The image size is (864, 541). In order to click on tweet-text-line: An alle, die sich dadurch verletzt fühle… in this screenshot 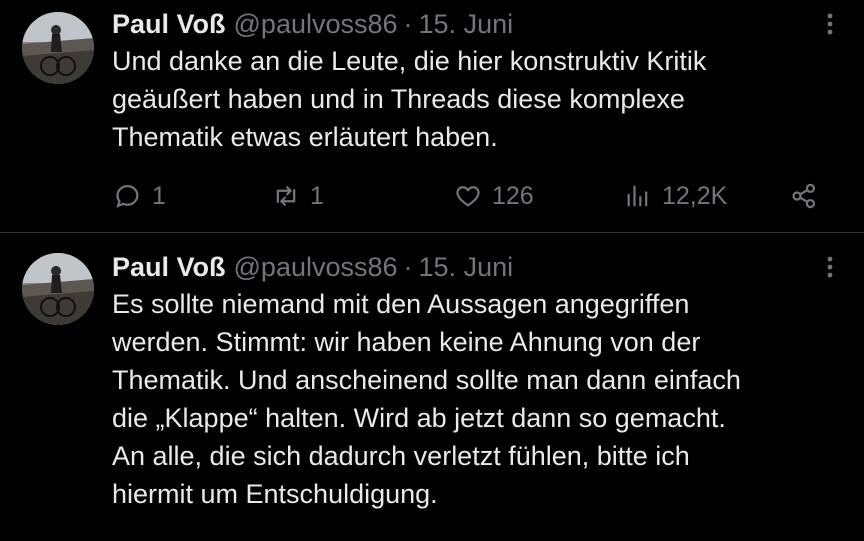, I will do `click(401, 456)`.